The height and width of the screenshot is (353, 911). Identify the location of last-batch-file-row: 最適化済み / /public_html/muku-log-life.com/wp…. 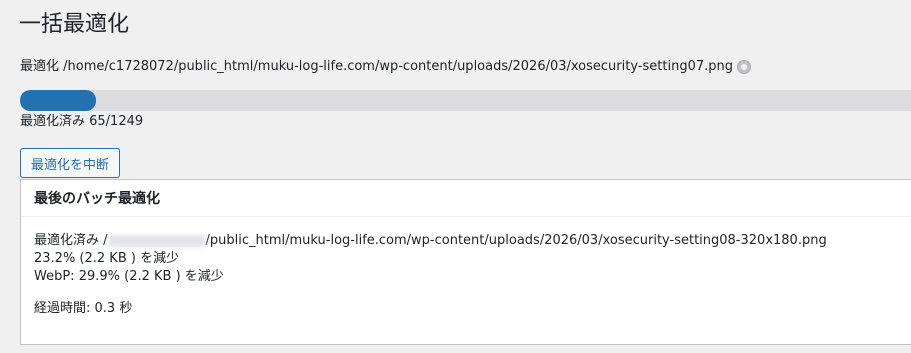
(466, 241).